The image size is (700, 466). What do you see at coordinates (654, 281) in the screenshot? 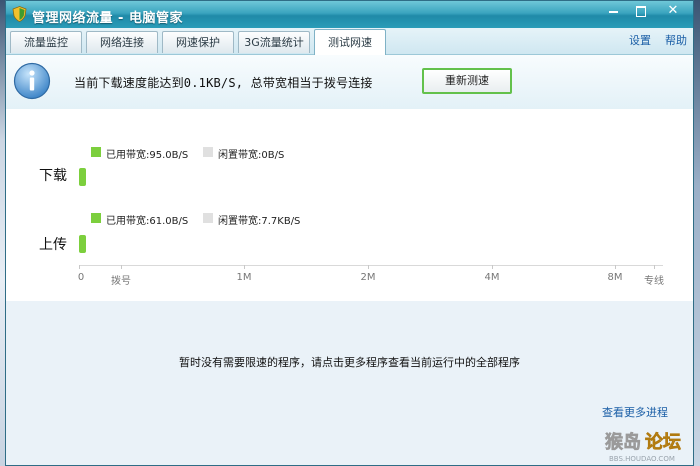
I see `scale-tick-label: 专线` at bounding box center [654, 281].